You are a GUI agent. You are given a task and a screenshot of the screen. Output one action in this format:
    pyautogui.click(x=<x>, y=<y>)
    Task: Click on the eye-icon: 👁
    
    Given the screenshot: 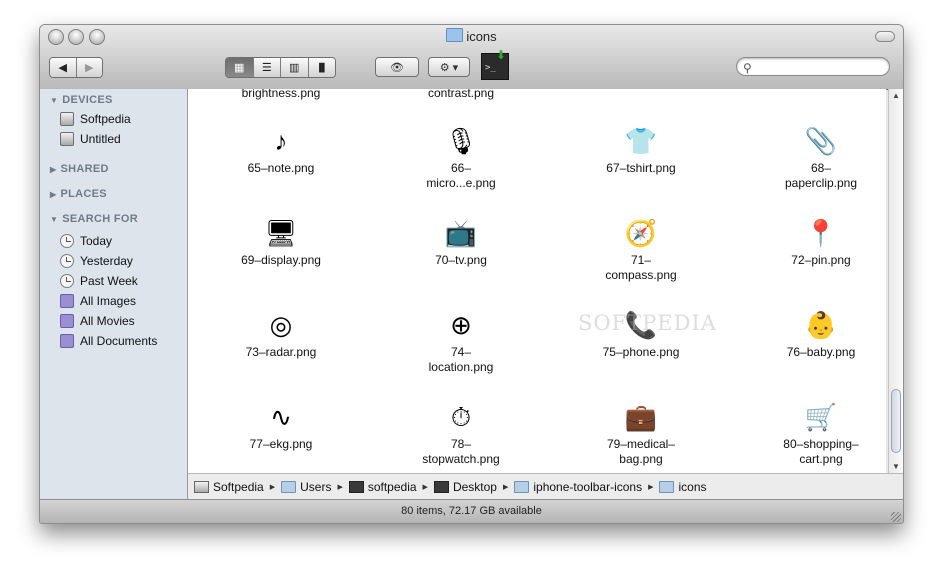 What is the action you would take?
    pyautogui.click(x=397, y=67)
    